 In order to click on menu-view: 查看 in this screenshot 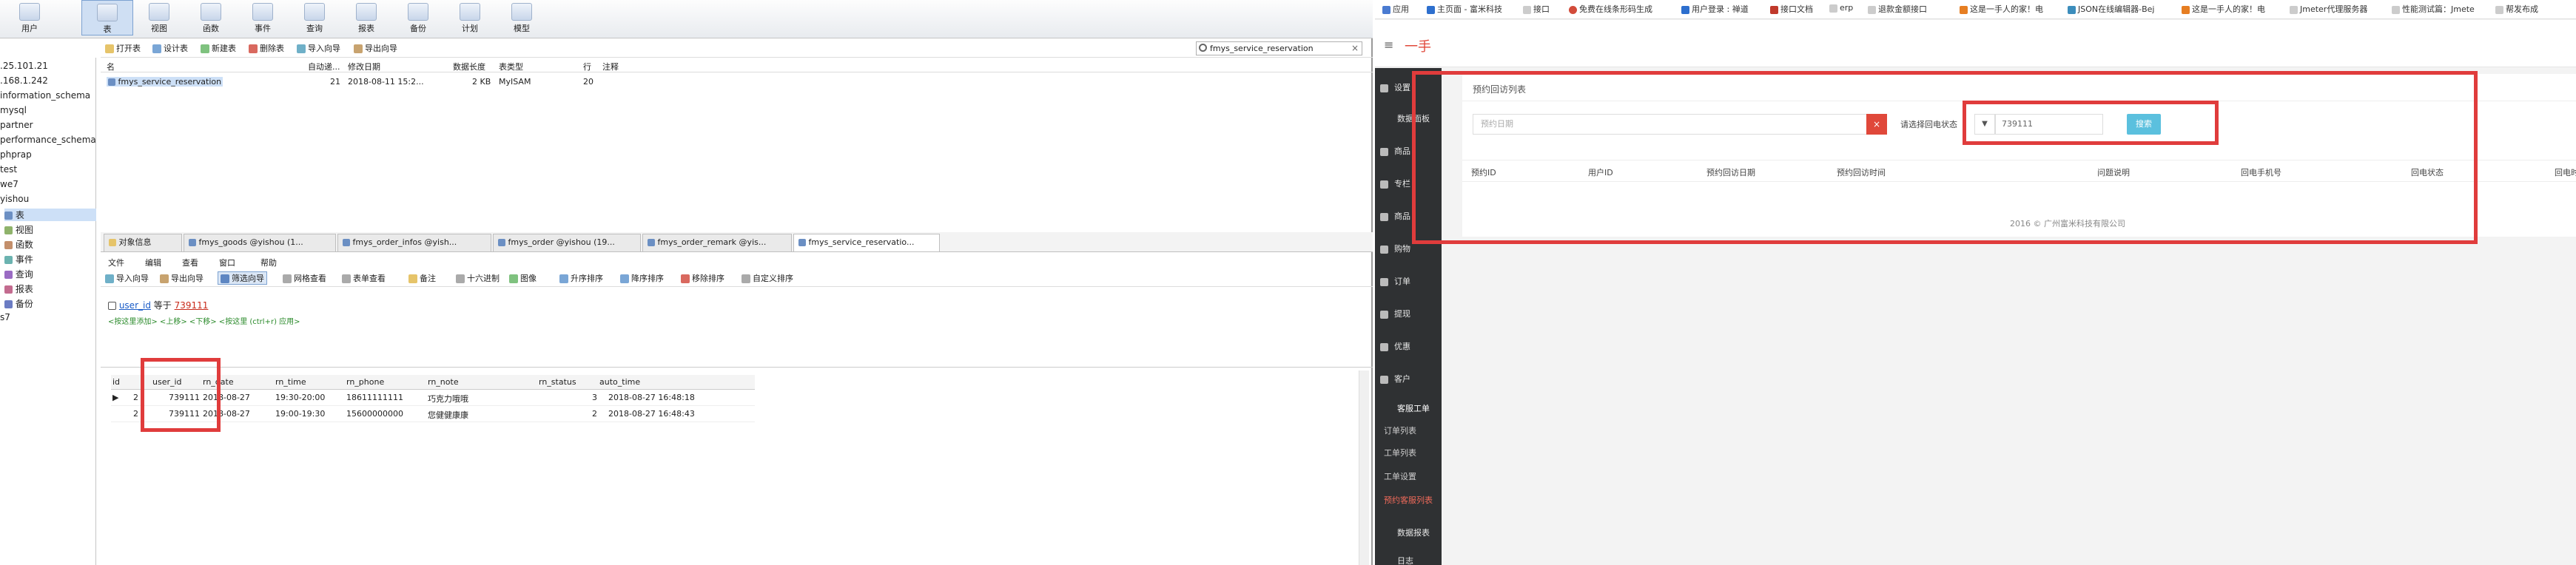, I will do `click(190, 262)`.